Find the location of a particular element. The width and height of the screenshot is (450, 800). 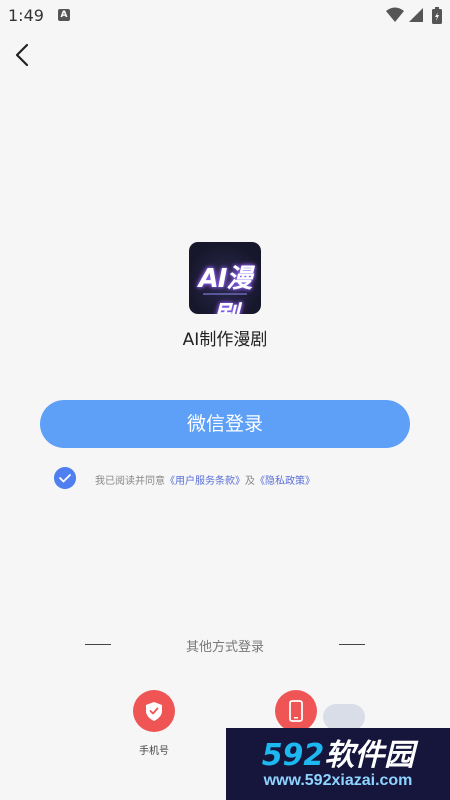

battery-icon is located at coordinates (437, 15).